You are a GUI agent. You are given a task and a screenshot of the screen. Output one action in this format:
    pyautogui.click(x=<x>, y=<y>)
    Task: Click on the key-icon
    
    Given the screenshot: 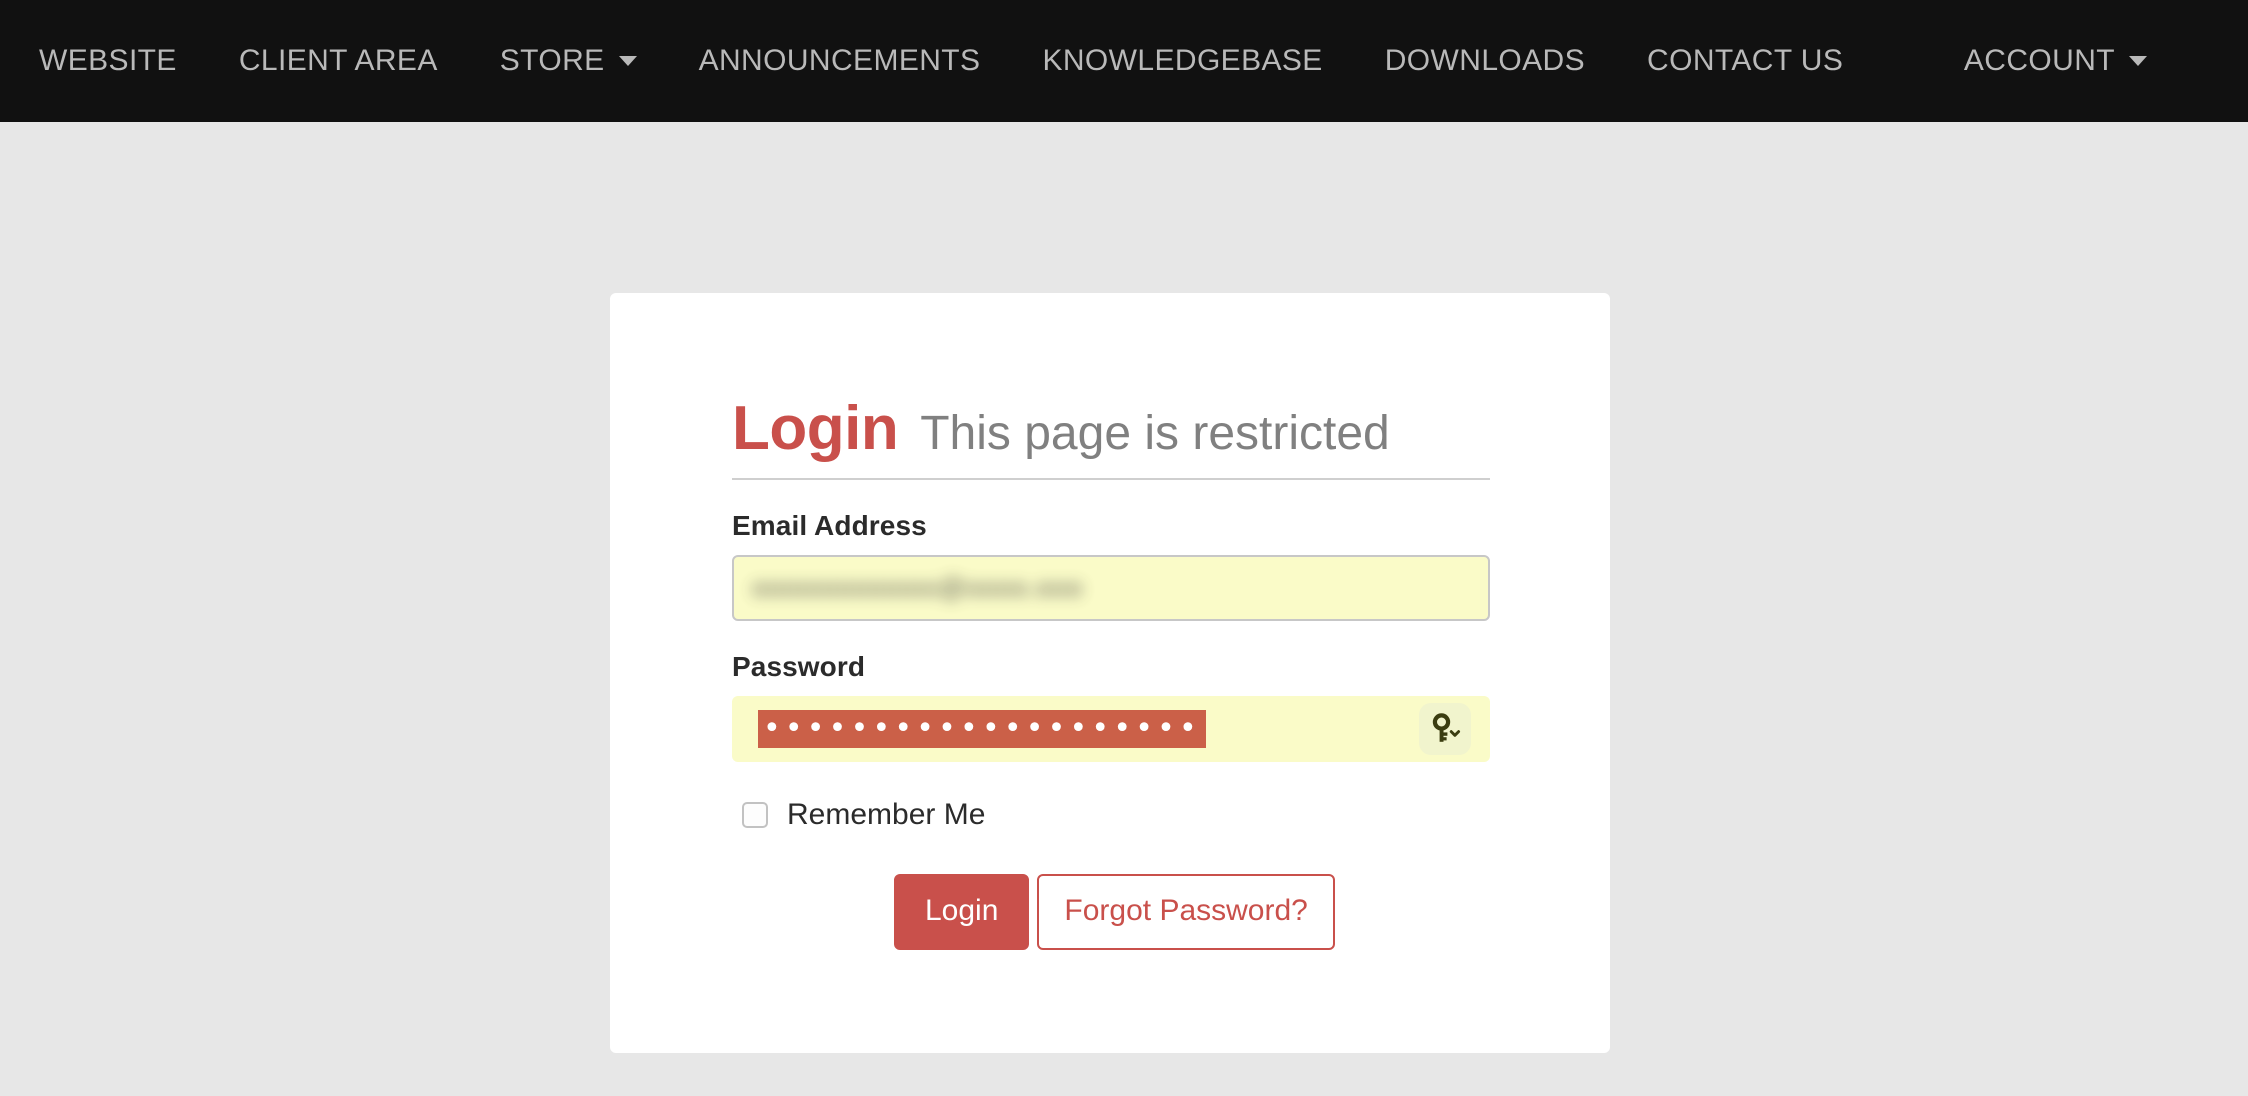 What is the action you would take?
    pyautogui.click(x=1446, y=727)
    